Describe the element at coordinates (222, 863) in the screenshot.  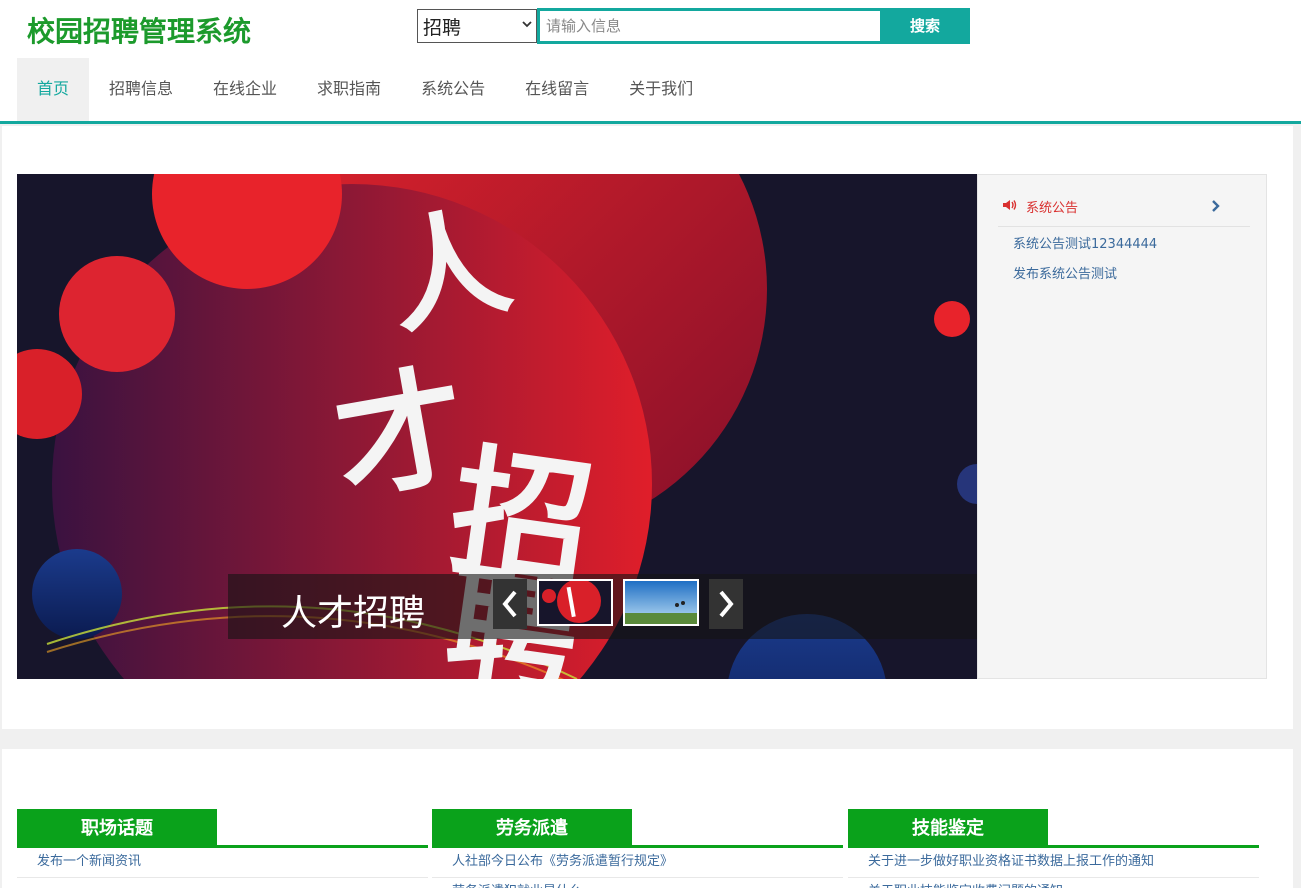
I see `list-item: 发布一个新闻资讯` at that location.